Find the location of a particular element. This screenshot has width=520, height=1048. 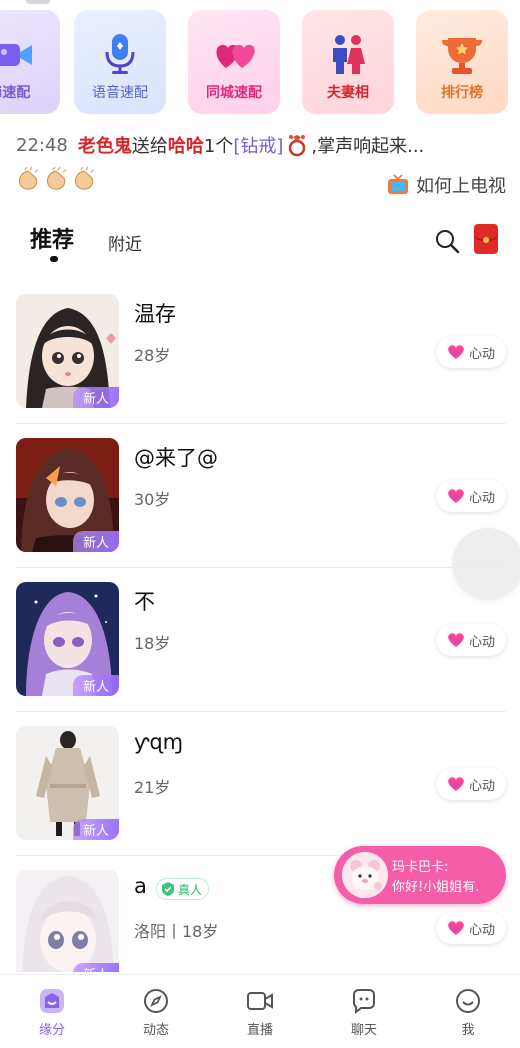

chat-icon is located at coordinates (364, 1002).